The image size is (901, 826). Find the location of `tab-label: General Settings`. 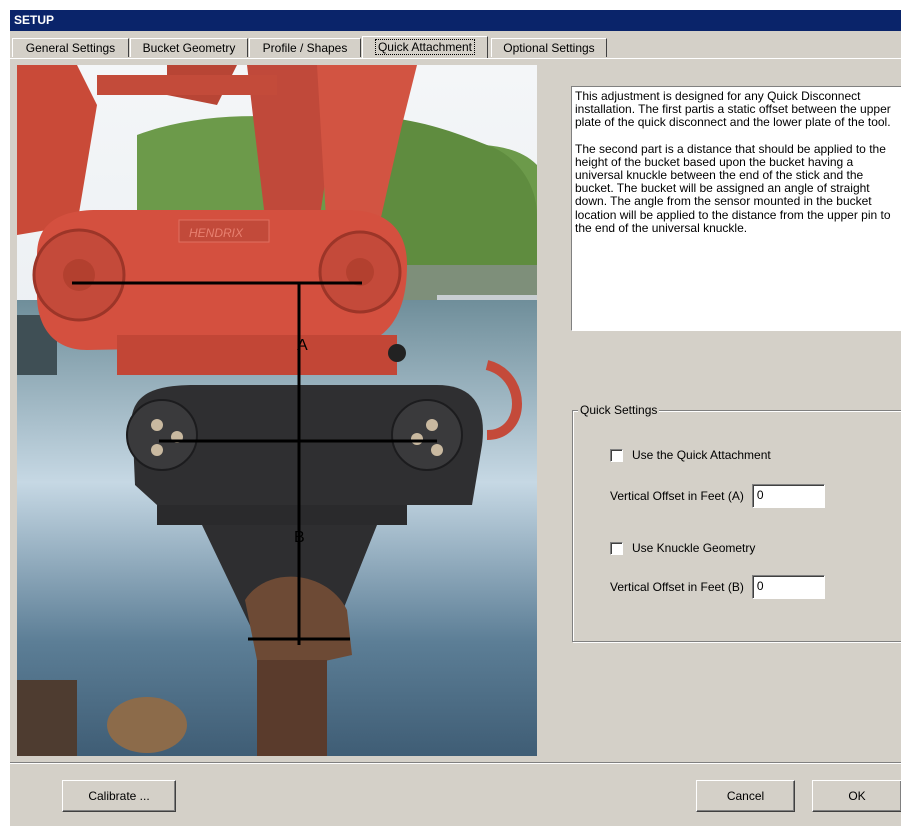

tab-label: General Settings is located at coordinates (70, 48).